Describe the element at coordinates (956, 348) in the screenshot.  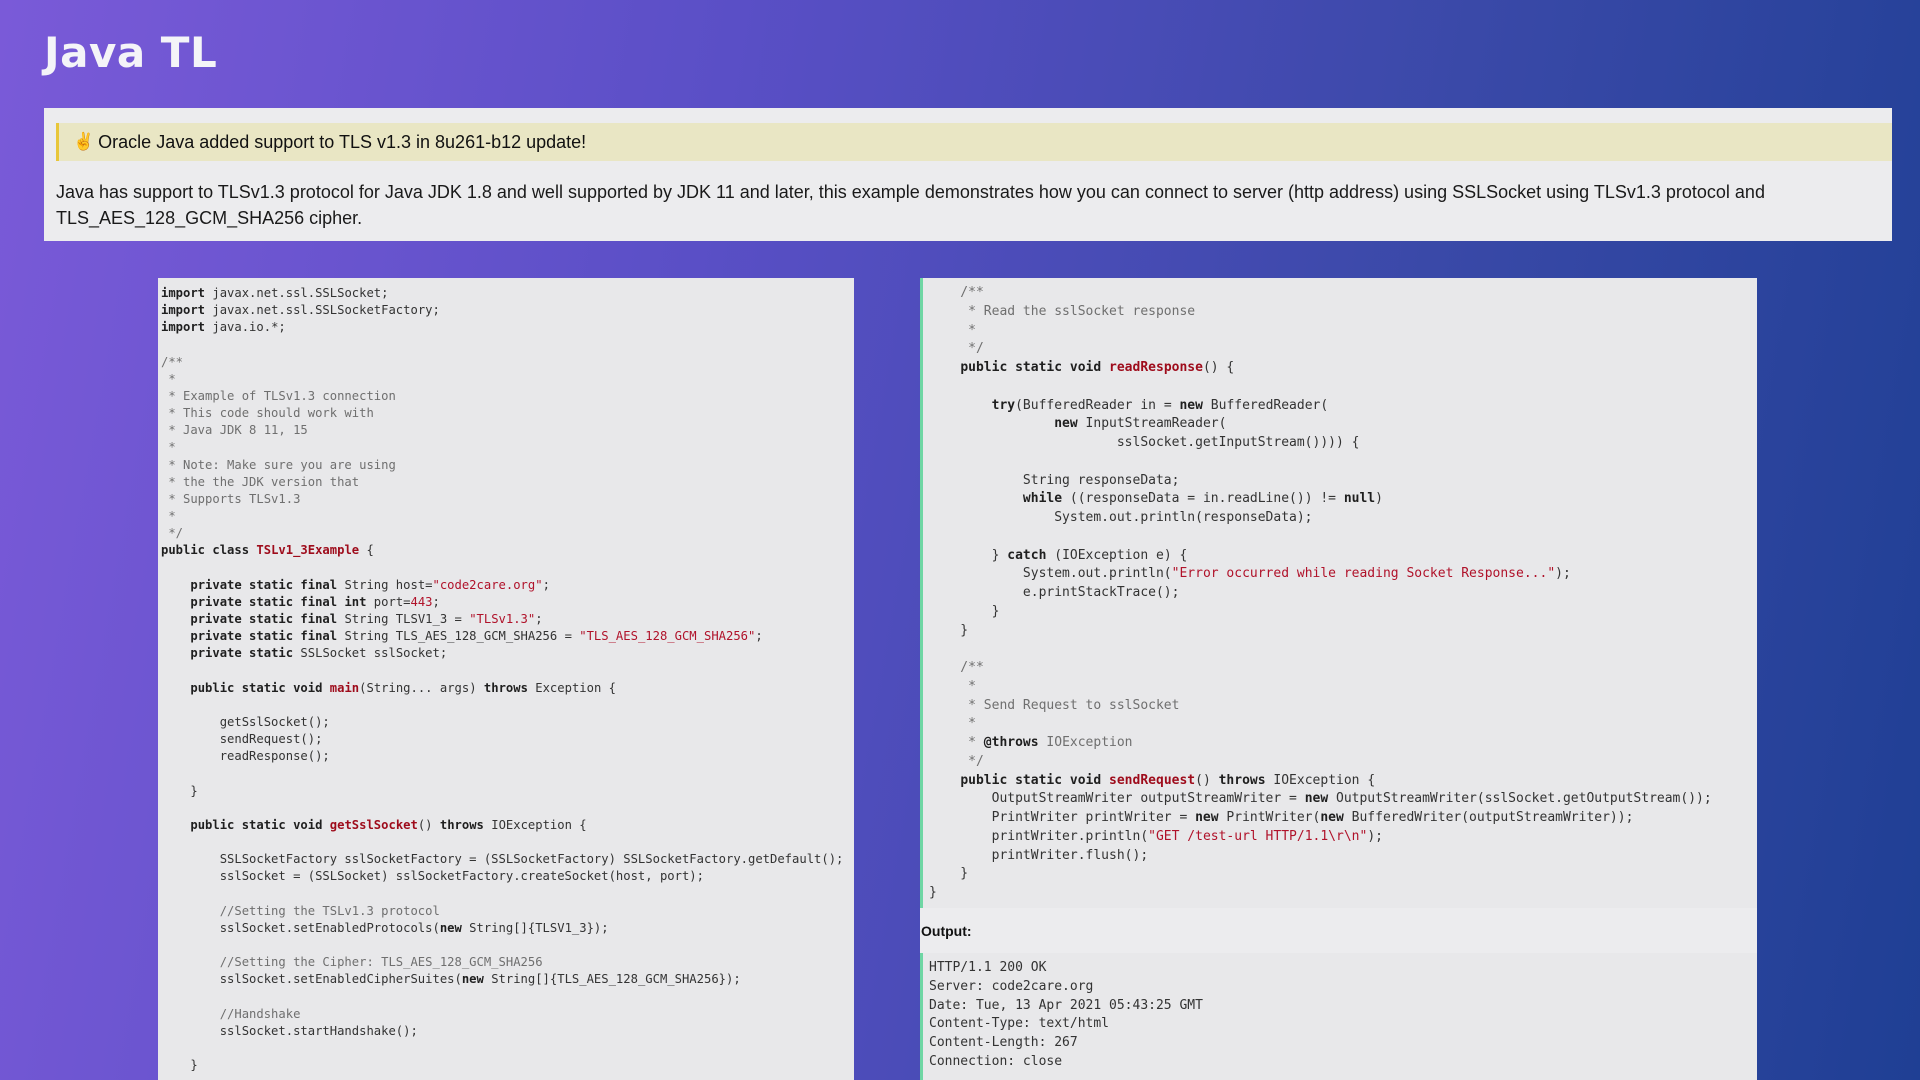
I see `code-line: */` at that location.